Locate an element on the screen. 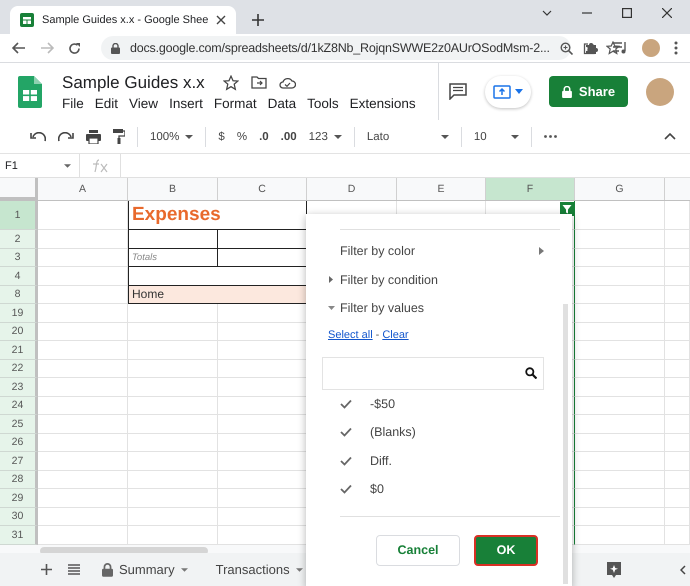  row-header: 27 is located at coordinates (19, 461).